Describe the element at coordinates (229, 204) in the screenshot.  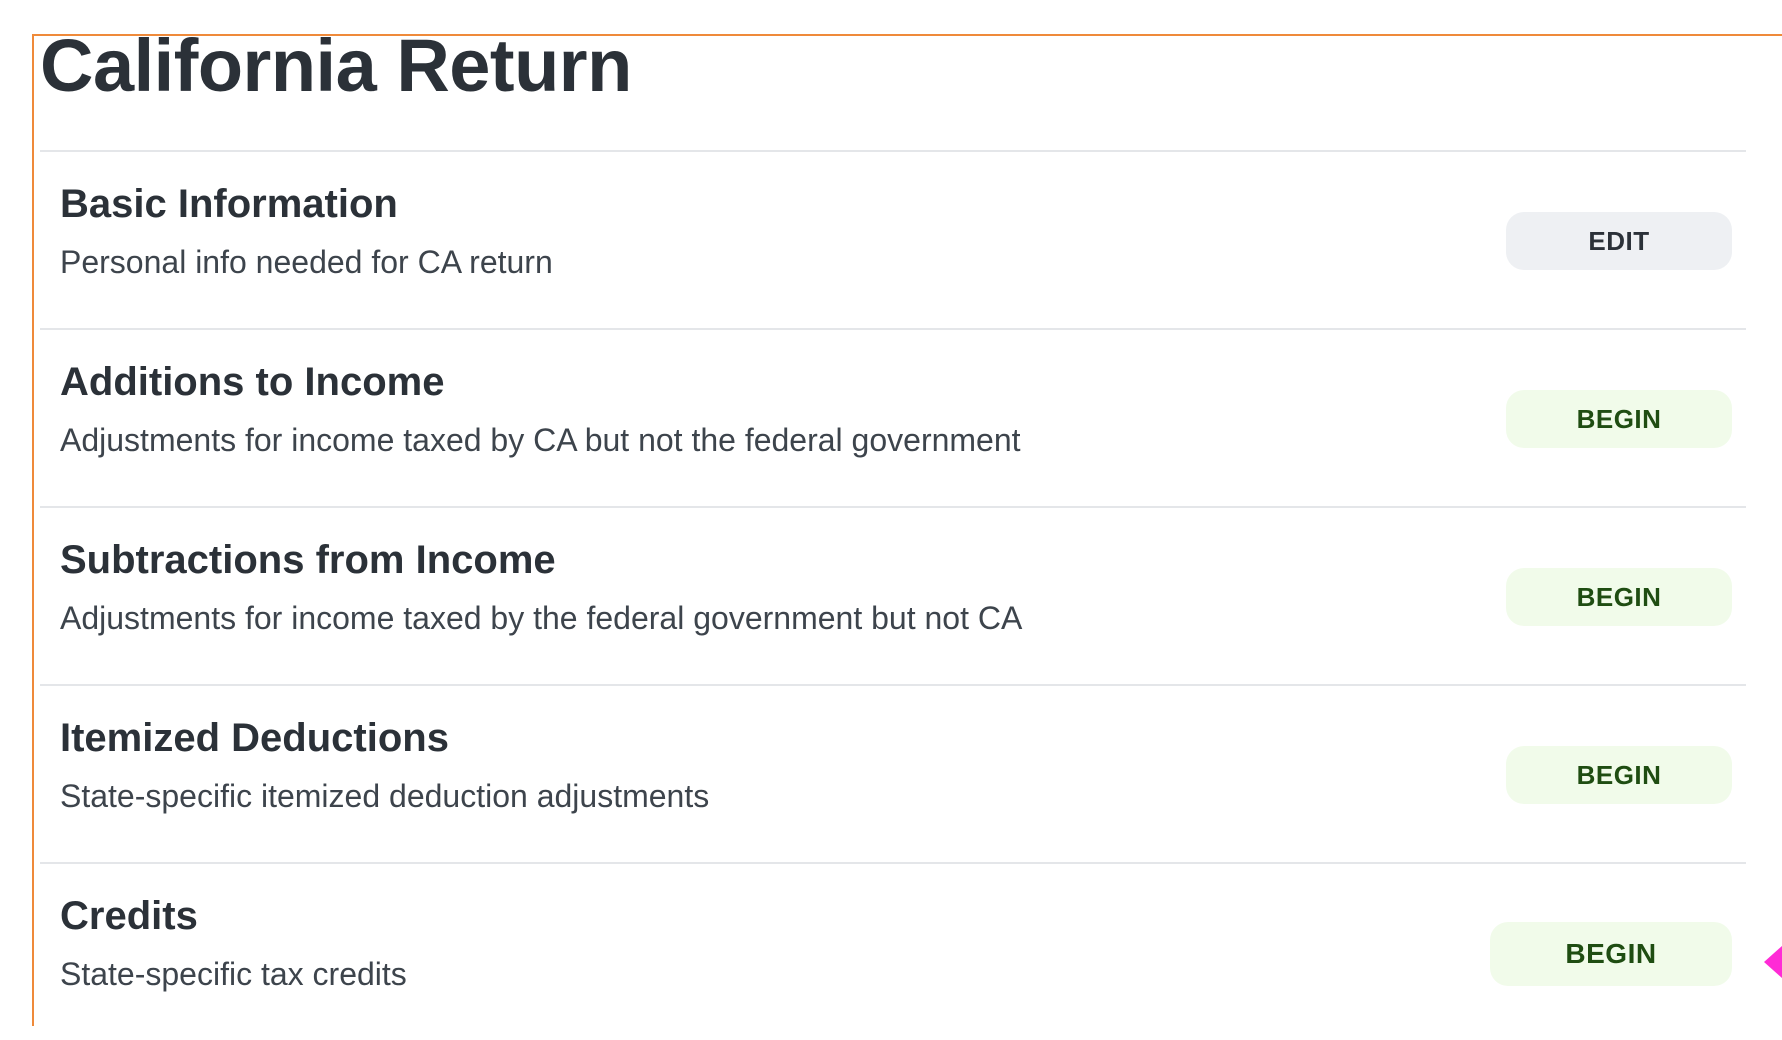
I see `section-title: Basic Information` at that location.